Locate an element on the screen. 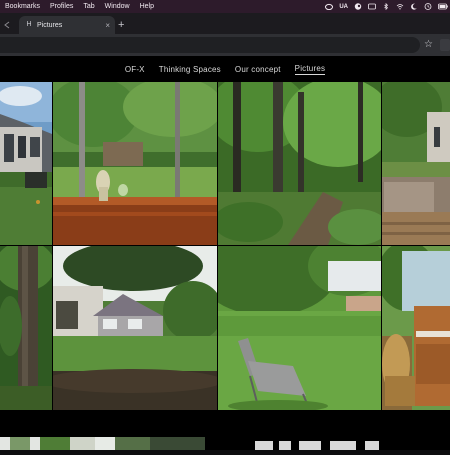 Image resolution: width=450 pixels, height=455 pixels. app-status-icon is located at coordinates (372, 6).